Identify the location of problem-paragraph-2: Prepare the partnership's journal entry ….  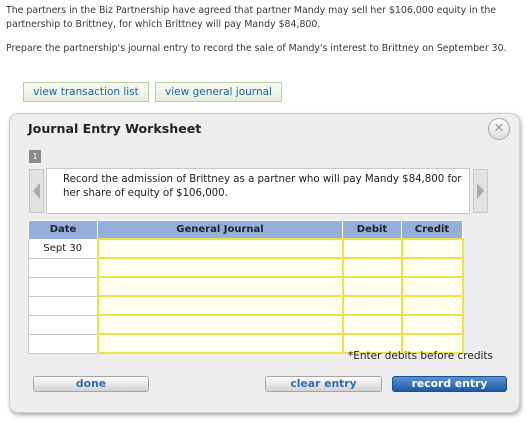
(256, 48).